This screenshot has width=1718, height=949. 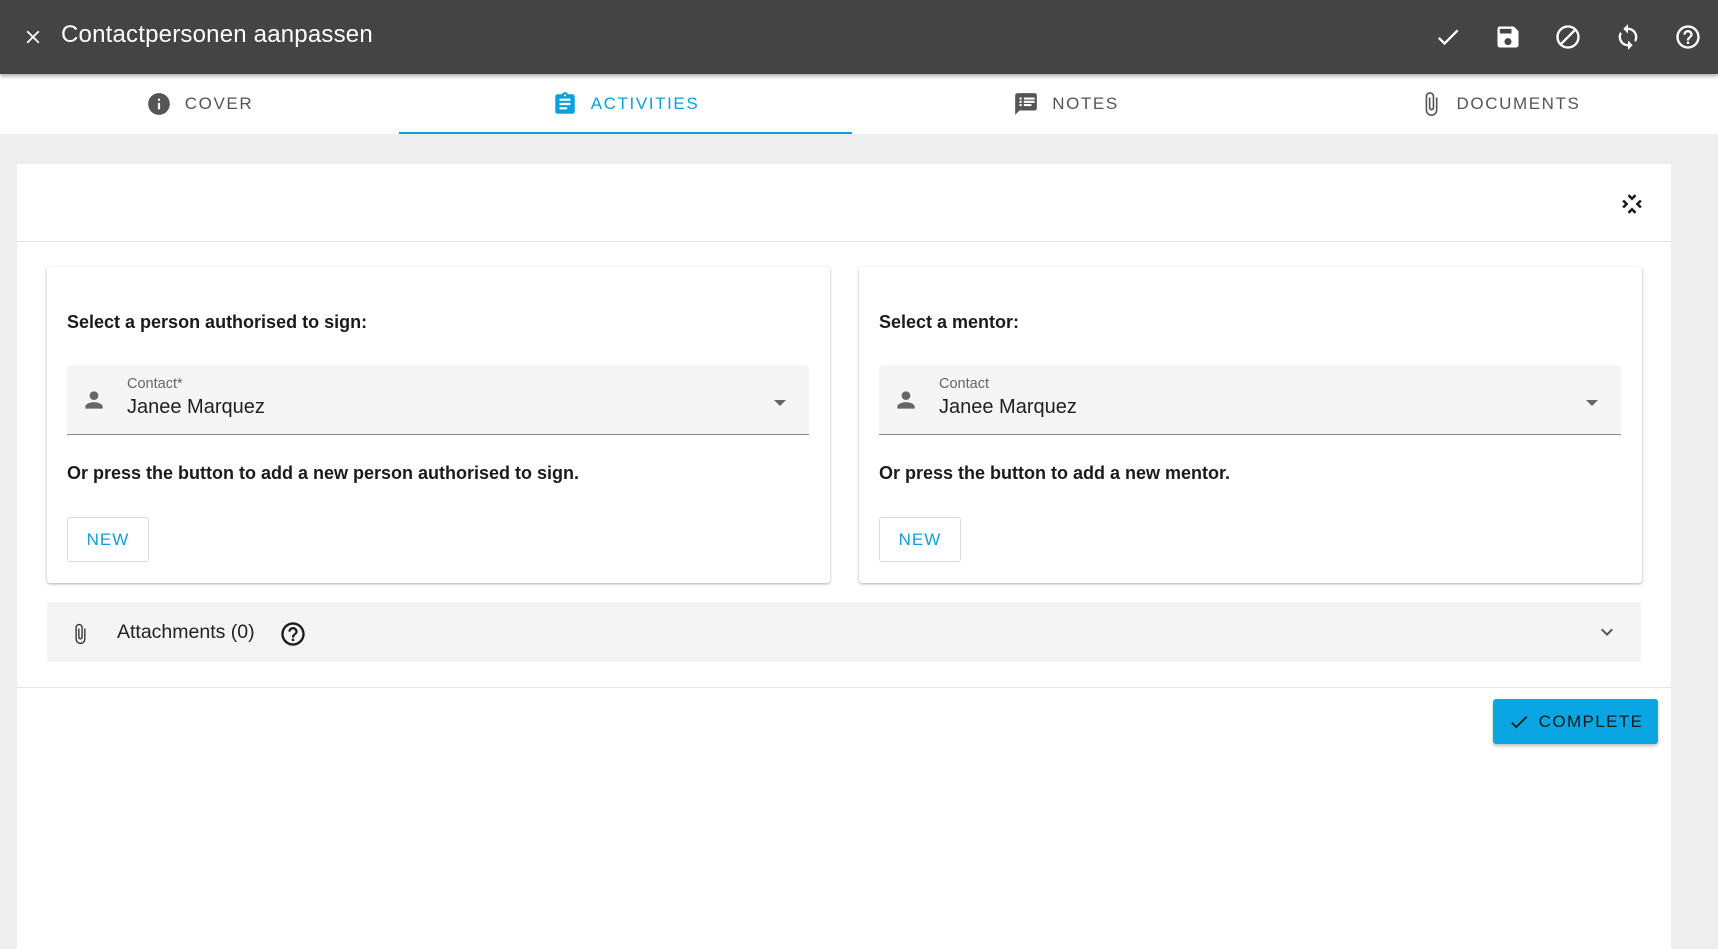 I want to click on info-icon, so click(x=159, y=104).